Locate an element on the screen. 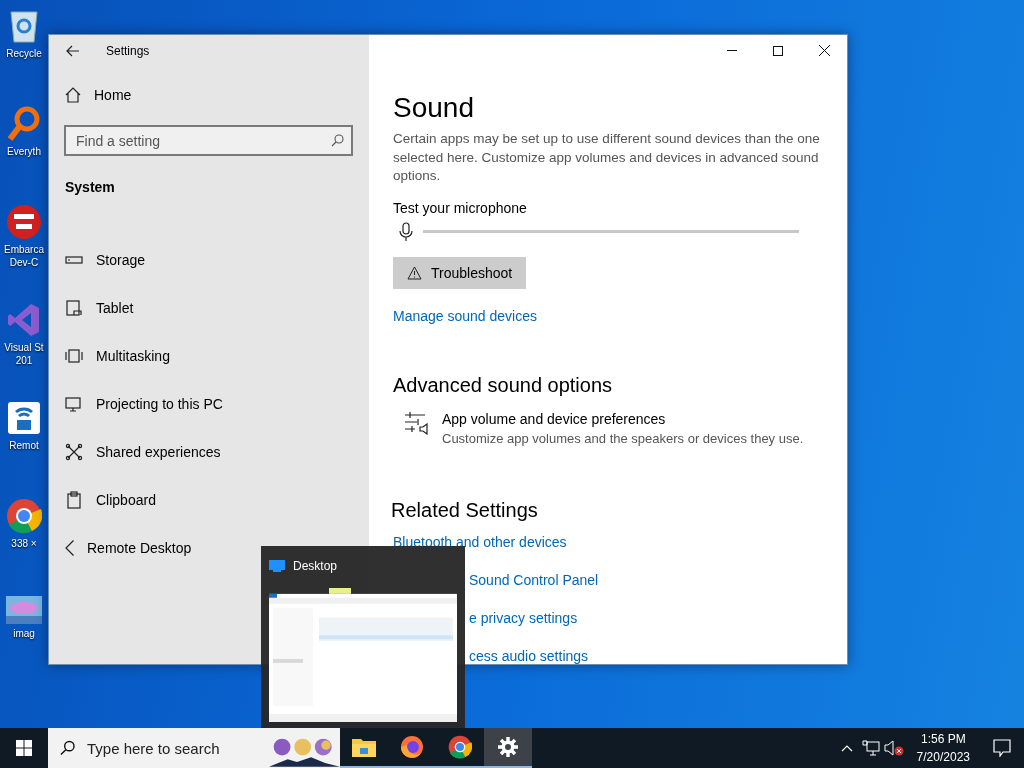 The height and width of the screenshot is (768, 1024). desktop-icon-label: Everyth is located at coordinates (24, 151).